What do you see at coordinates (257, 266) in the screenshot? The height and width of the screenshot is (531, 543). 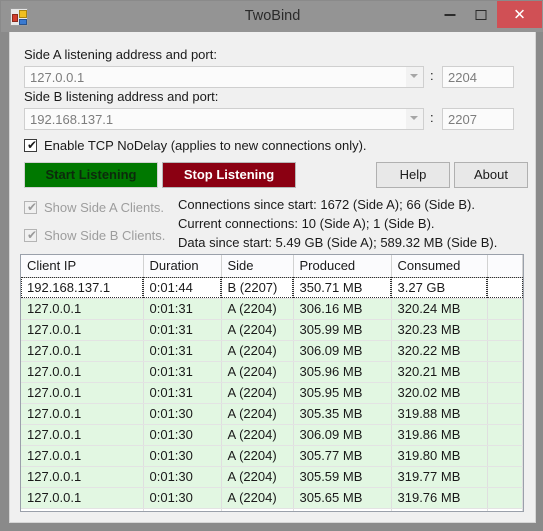 I see `column-header-side: Side` at bounding box center [257, 266].